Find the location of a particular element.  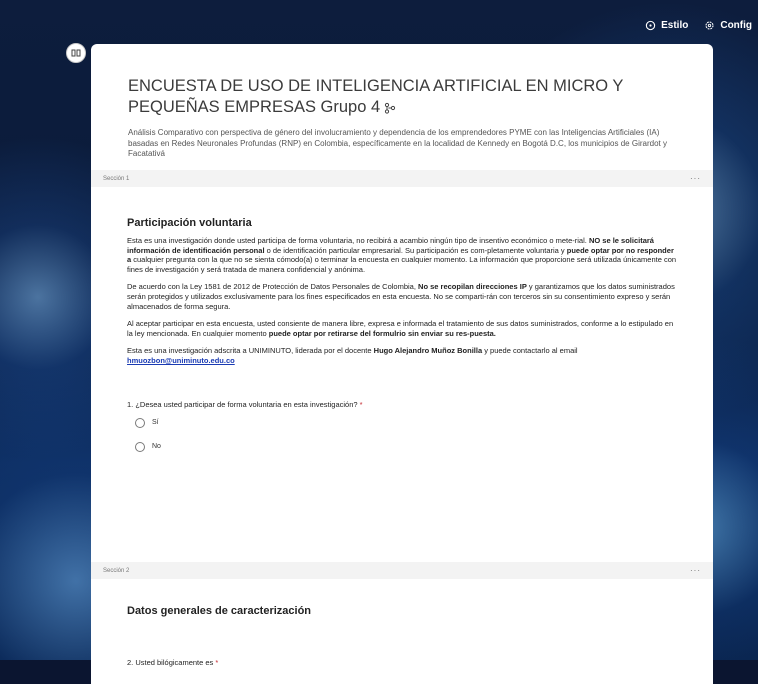

required-mark: * is located at coordinates (361, 404).